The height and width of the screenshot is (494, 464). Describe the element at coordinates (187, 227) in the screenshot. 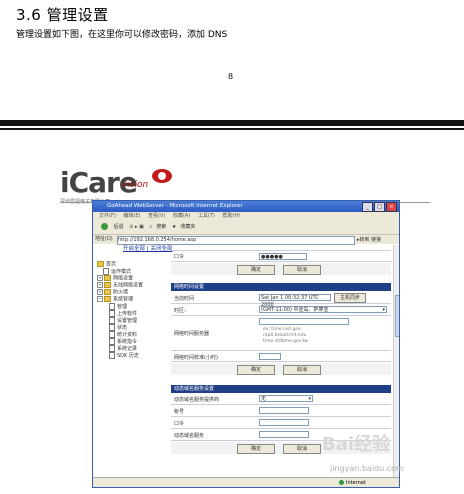

I see `favorites-button: 收藏夹` at that location.